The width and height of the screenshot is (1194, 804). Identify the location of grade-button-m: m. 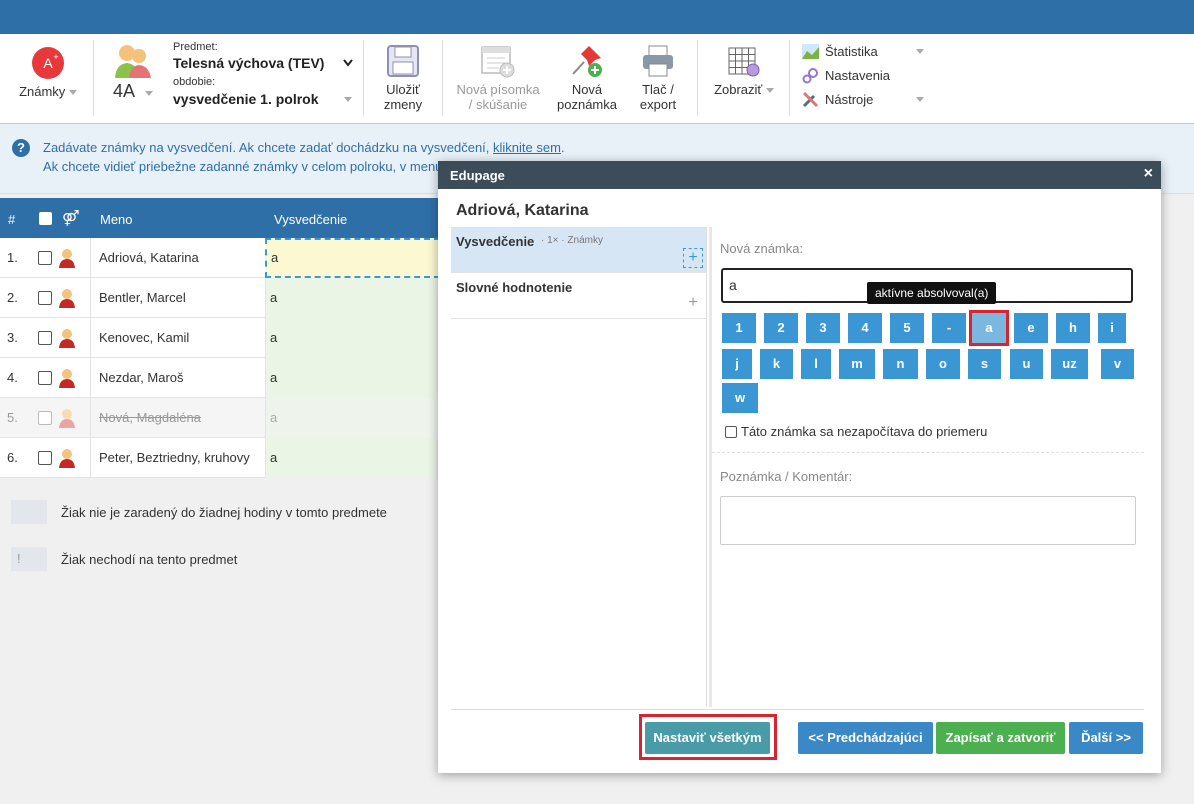
(857, 364).